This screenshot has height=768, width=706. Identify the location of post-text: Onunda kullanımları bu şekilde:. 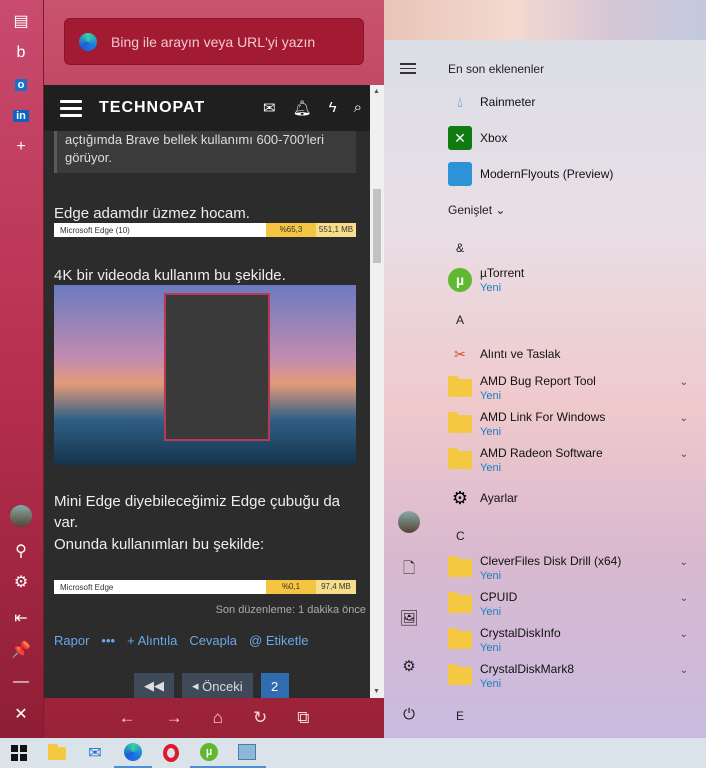
(159, 544).